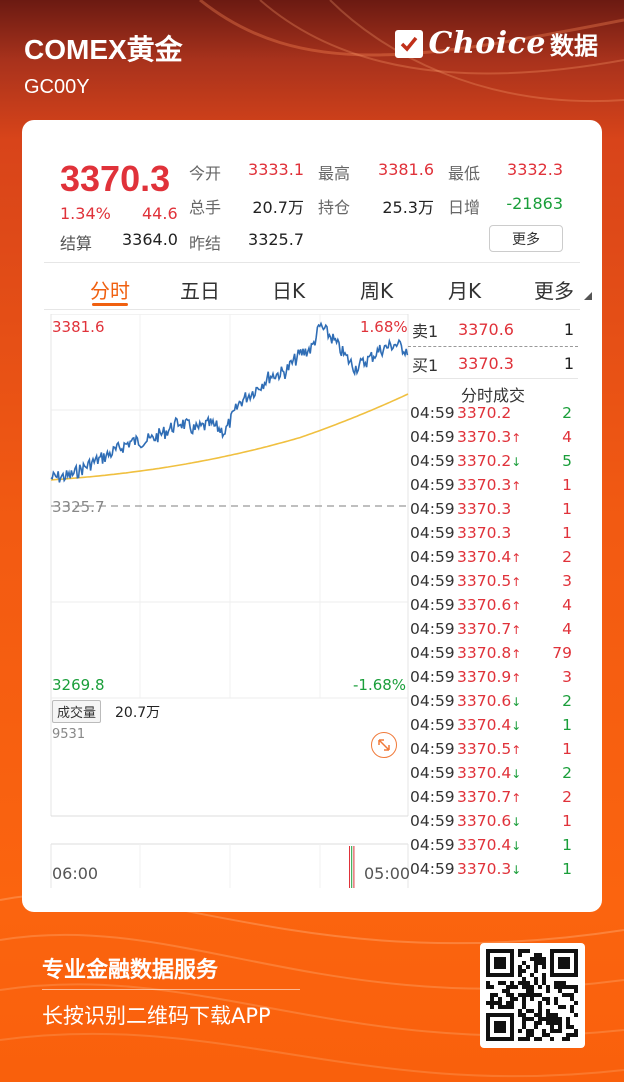 This screenshot has height=1082, width=624. I want to click on tick-price: 3370.6↑, so click(489, 605).